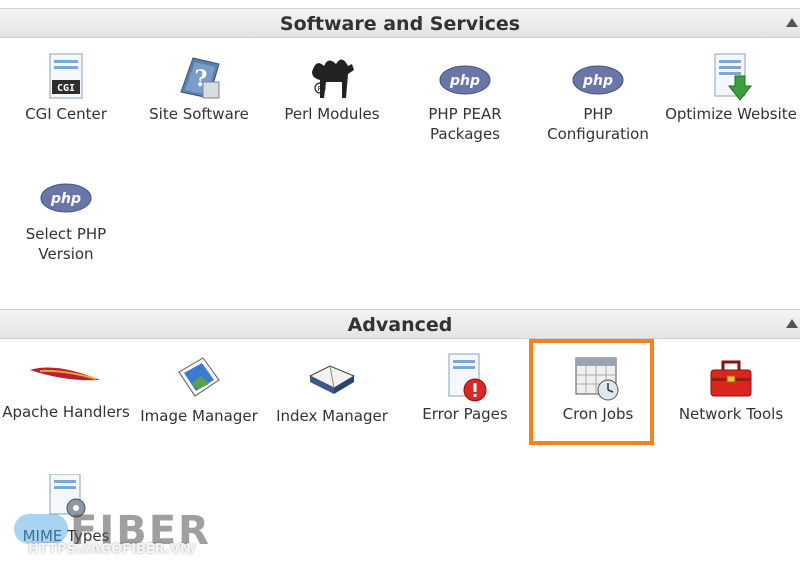  What do you see at coordinates (199, 114) in the screenshot?
I see `item-label: Site Software` at bounding box center [199, 114].